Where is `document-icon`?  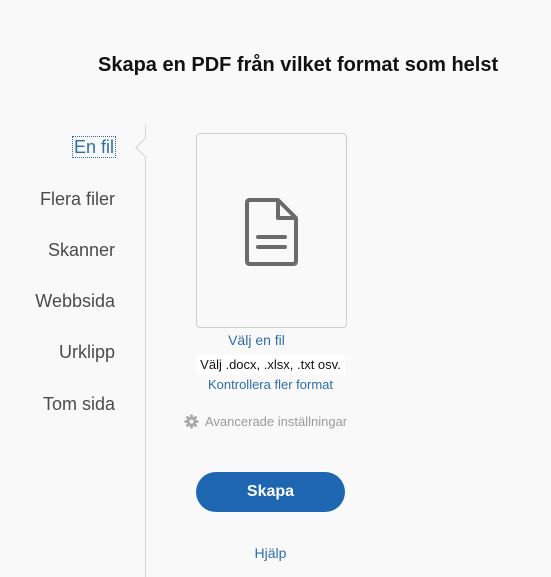
document-icon is located at coordinates (271, 232).